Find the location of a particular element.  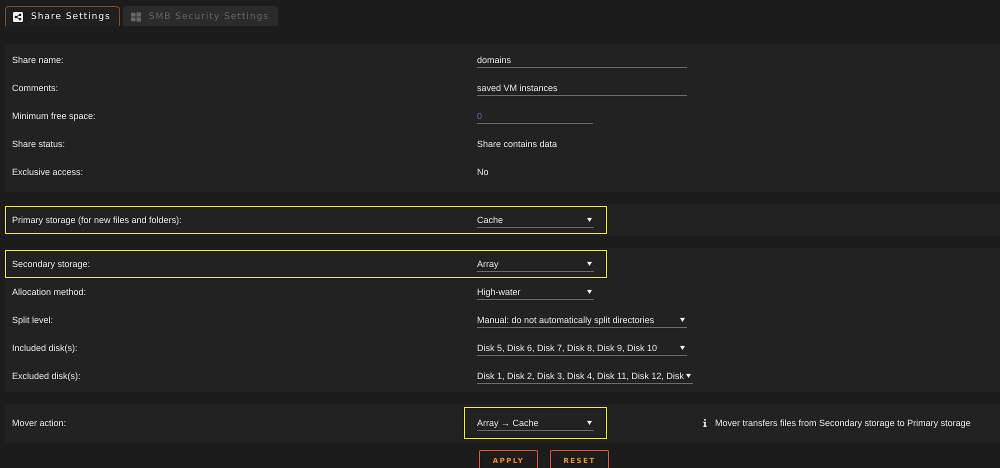

dropdown: Disk 1, Disk 2, Disk 3, Disk 4, Disk 11, Disk 12, Disk is located at coordinates (585, 376).